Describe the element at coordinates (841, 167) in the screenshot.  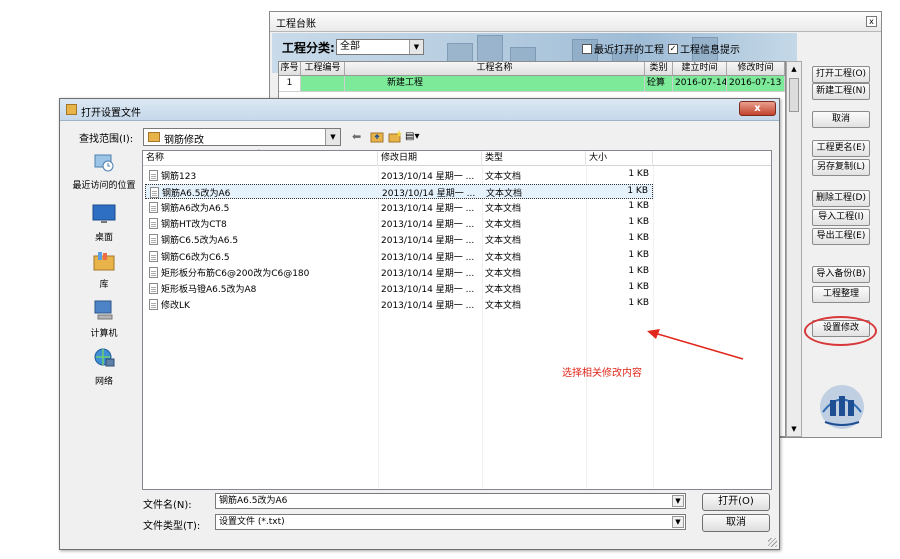
I see `save-as-copy-button: 另存复制(L)` at that location.